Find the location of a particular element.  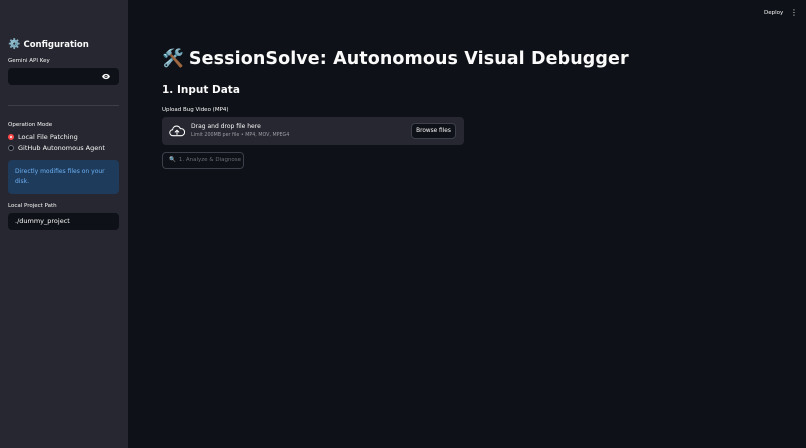

radio-github-autonomous-agent: GitHub Autonomous Agent is located at coordinates (56, 148).